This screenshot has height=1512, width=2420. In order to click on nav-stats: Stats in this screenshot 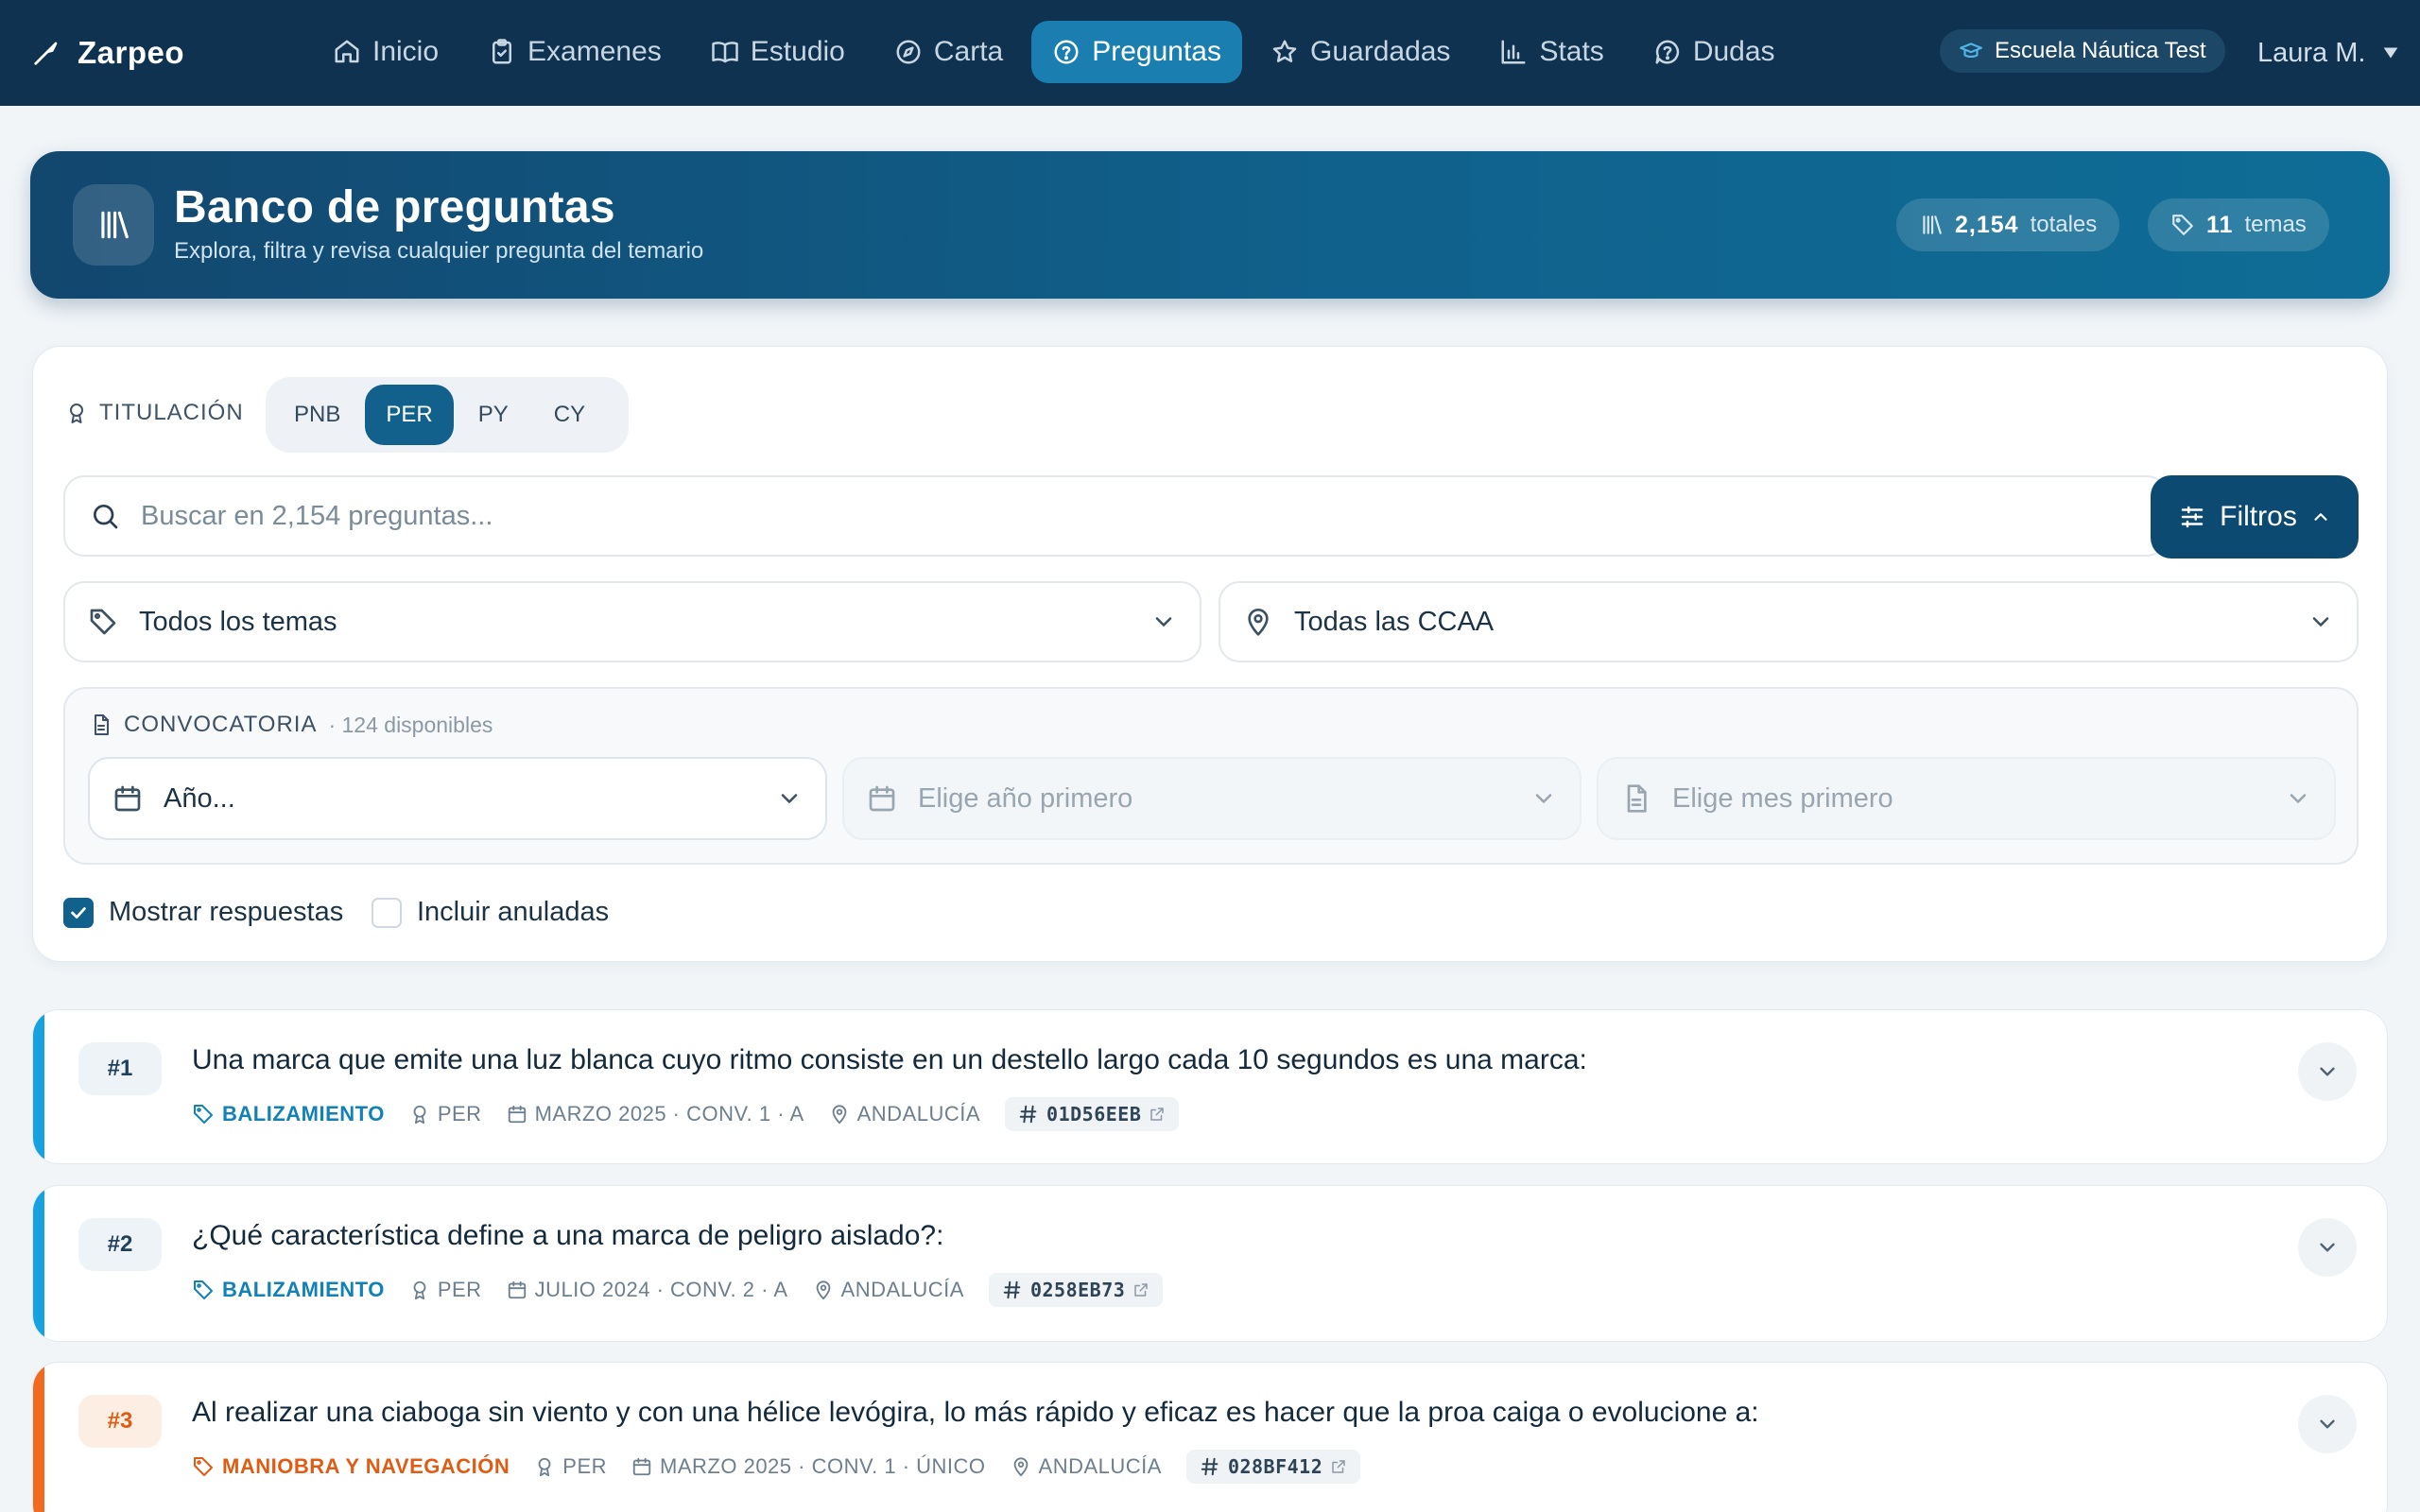, I will do `click(1551, 52)`.